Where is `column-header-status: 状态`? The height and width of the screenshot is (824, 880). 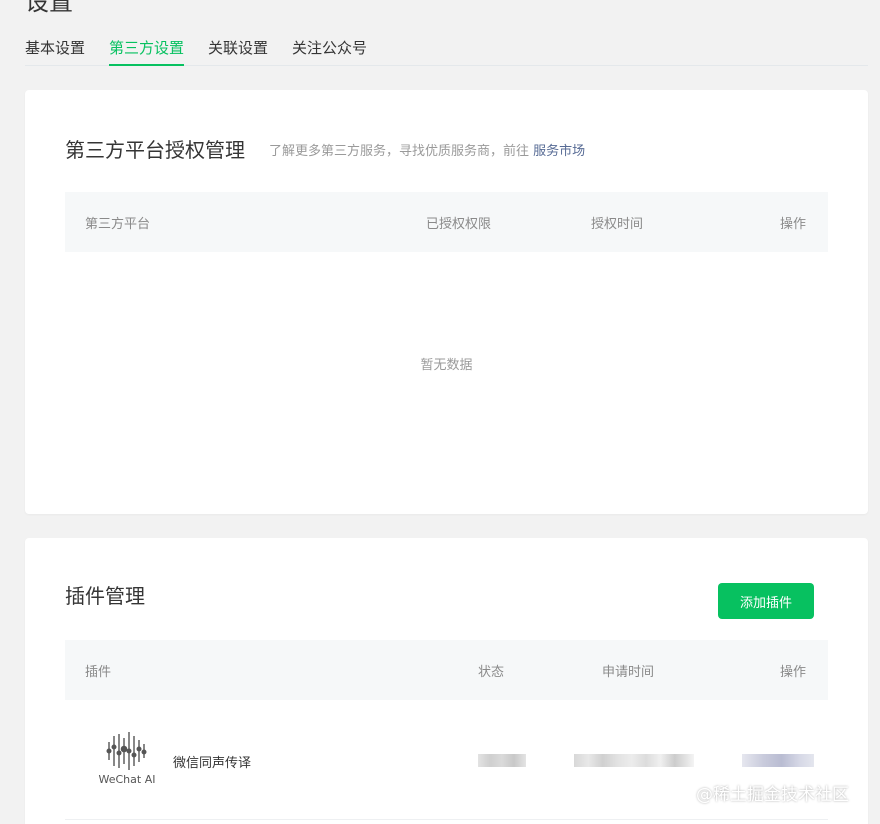 column-header-status: 状态 is located at coordinates (491, 672).